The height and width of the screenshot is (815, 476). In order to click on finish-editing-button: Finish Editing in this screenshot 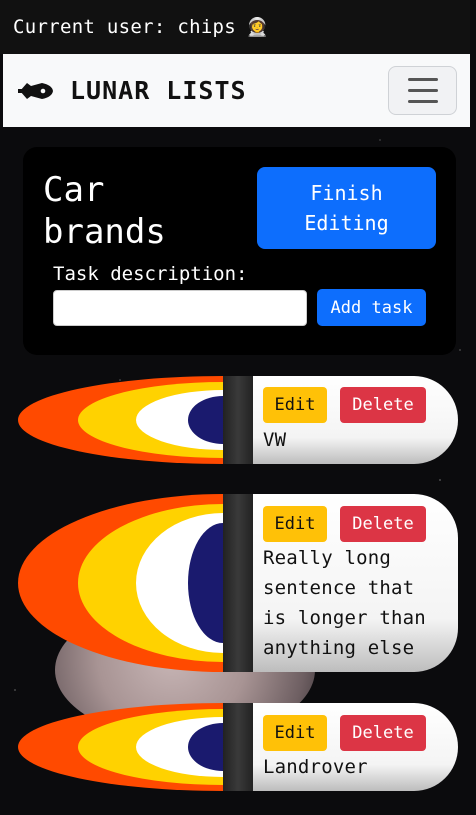, I will do `click(346, 208)`.